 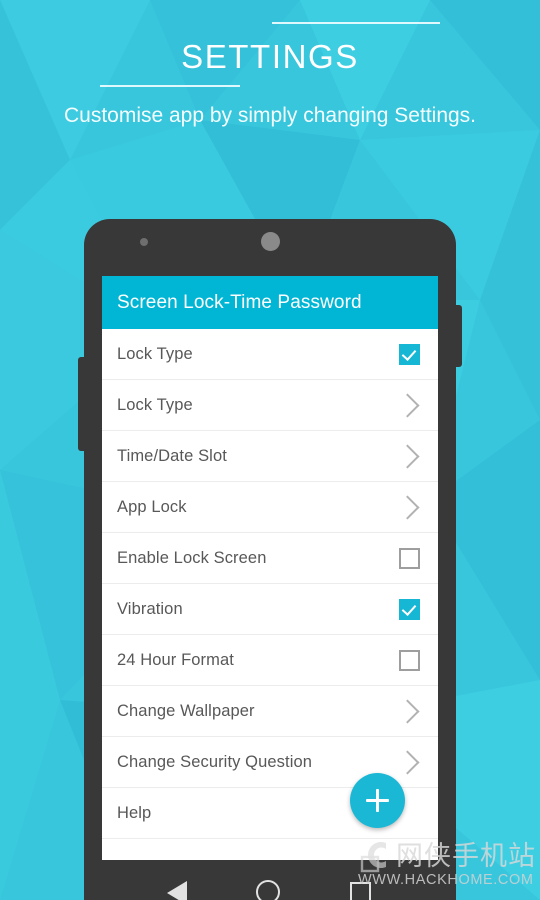 What do you see at coordinates (144, 242) in the screenshot?
I see `camera-dot-icon` at bounding box center [144, 242].